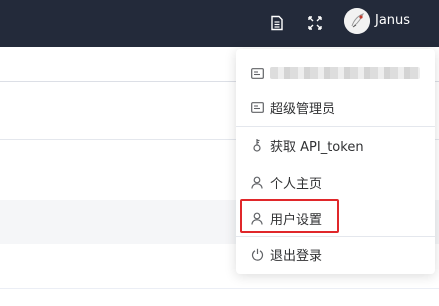 The height and width of the screenshot is (306, 439). What do you see at coordinates (289, 216) in the screenshot?
I see `annotation-highlight-box` at bounding box center [289, 216].